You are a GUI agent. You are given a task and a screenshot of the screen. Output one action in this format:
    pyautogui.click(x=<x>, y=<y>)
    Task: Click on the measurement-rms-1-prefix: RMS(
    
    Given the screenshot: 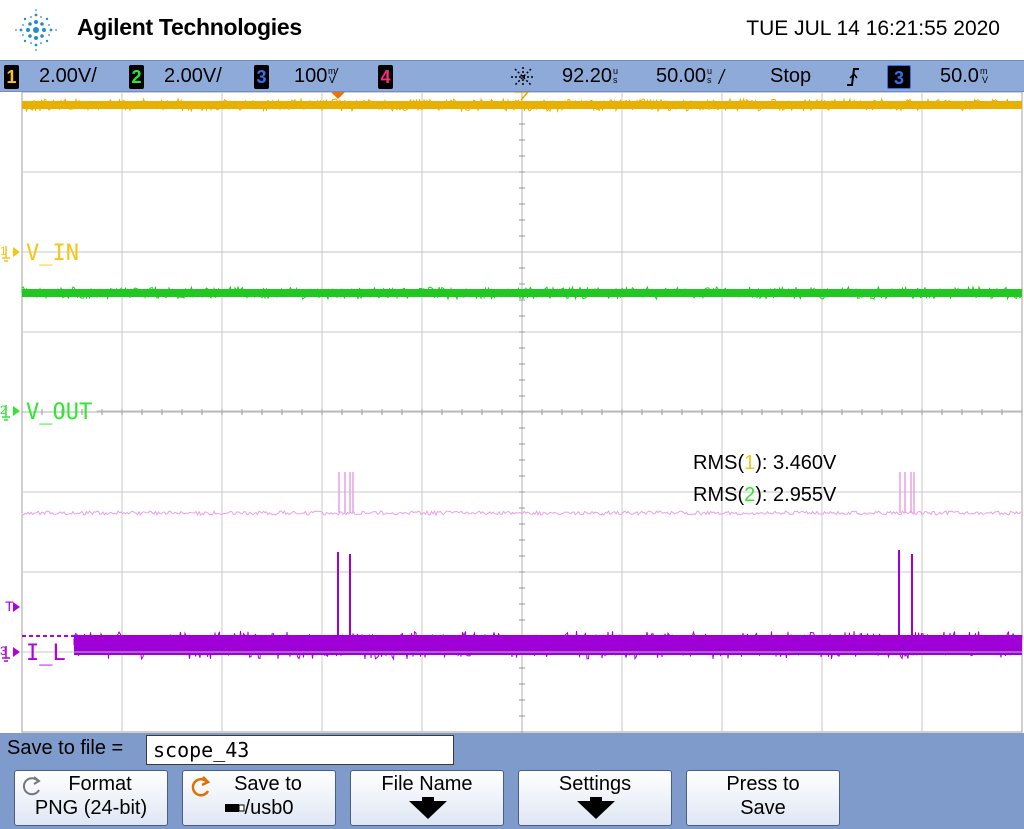 What is the action you would take?
    pyautogui.click(x=719, y=463)
    